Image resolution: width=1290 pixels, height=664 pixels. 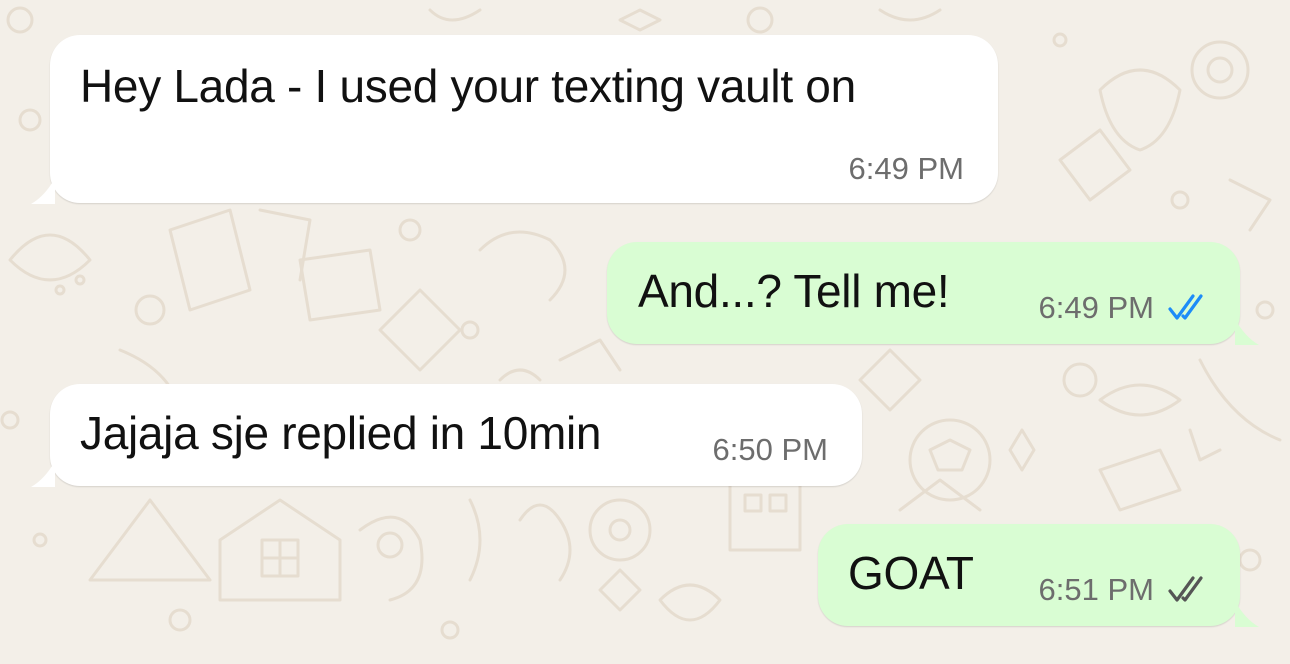 I want to click on message-text: And...? Tell me!, so click(x=794, y=291).